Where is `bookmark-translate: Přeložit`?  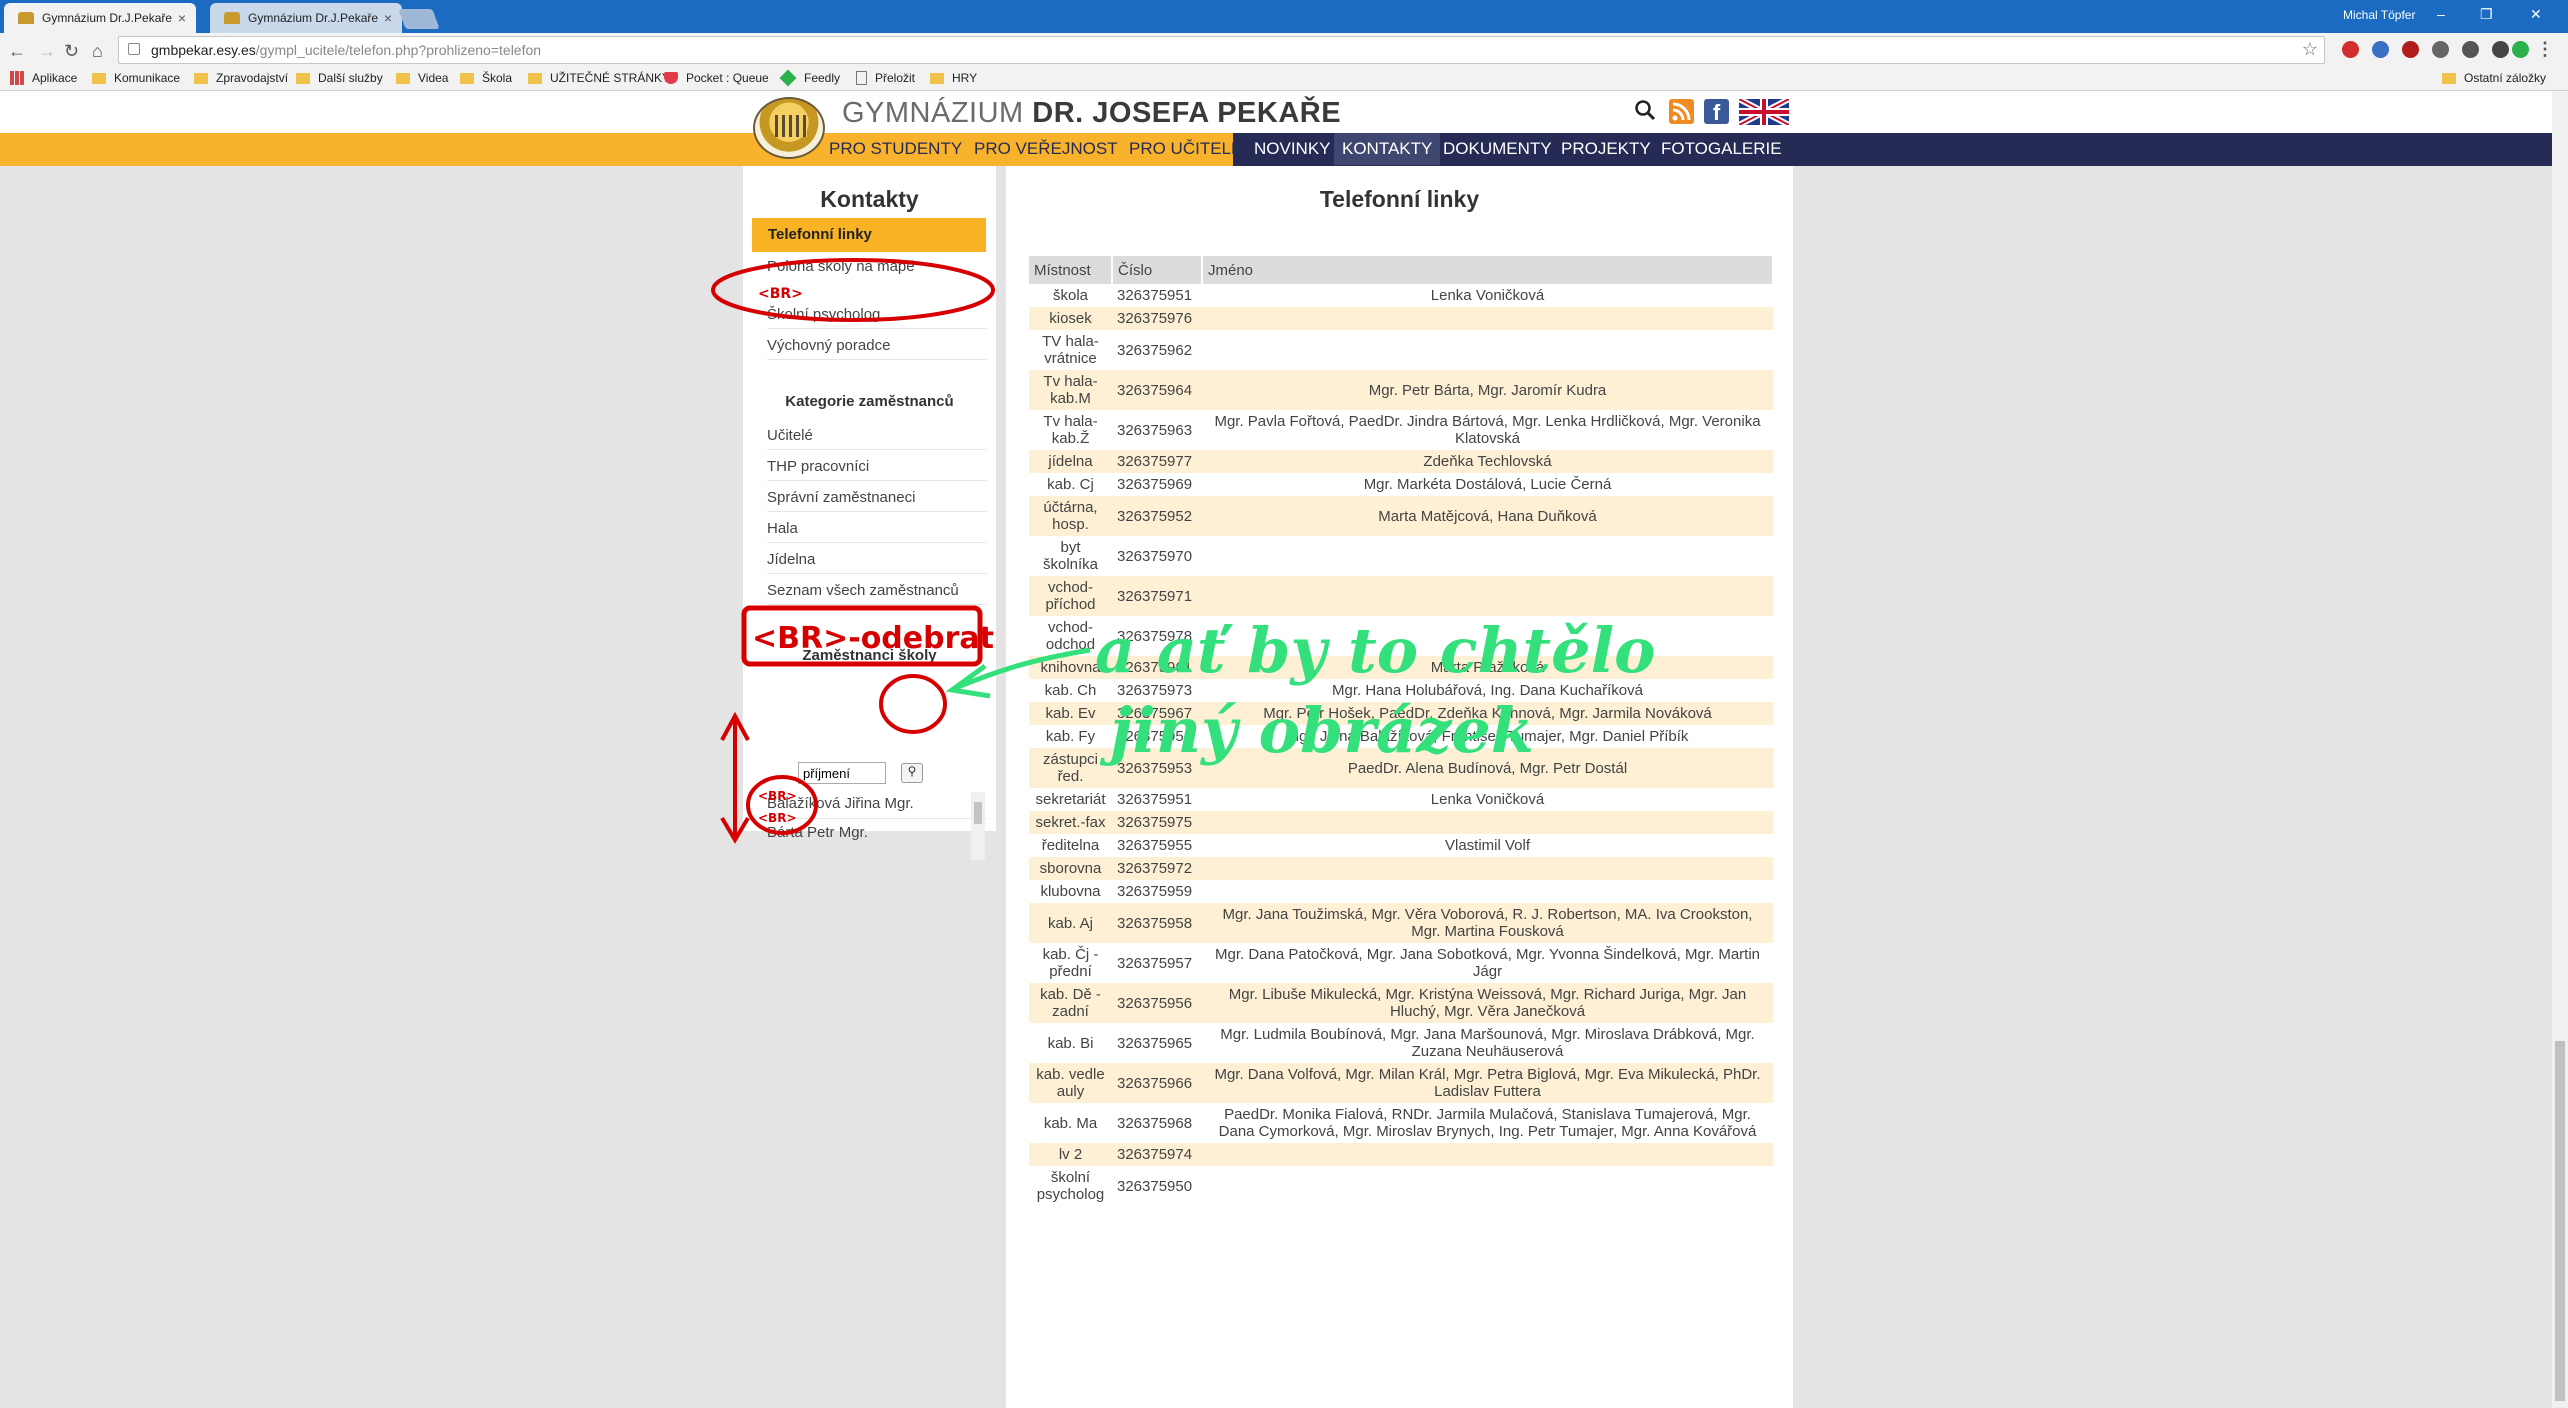 bookmark-translate: Přeložit is located at coordinates (885, 78).